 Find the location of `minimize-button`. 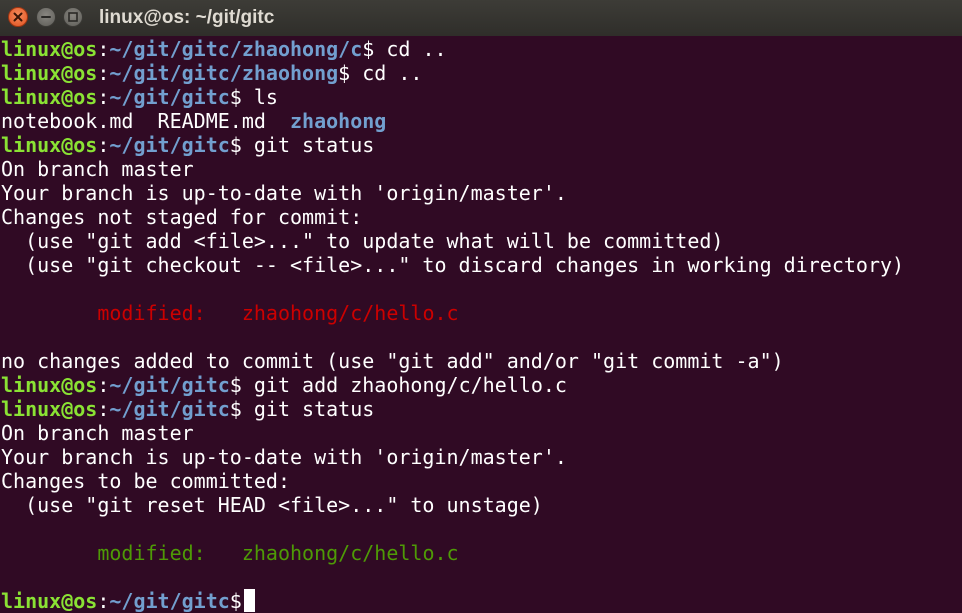

minimize-button is located at coordinates (46, 17).